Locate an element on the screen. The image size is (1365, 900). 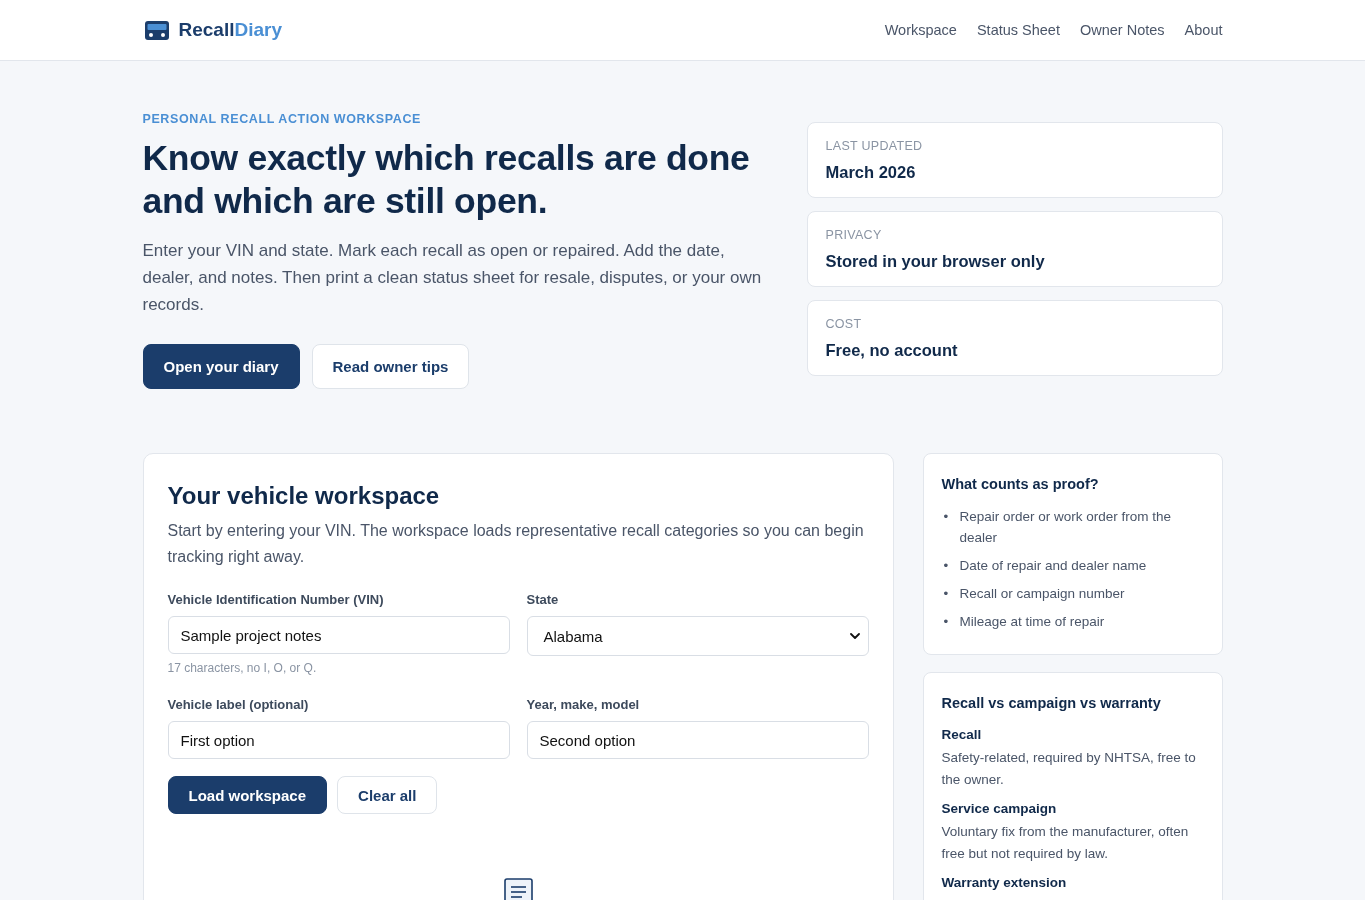
card-title: Recall vs campaign vs warranty is located at coordinates (1051, 703).